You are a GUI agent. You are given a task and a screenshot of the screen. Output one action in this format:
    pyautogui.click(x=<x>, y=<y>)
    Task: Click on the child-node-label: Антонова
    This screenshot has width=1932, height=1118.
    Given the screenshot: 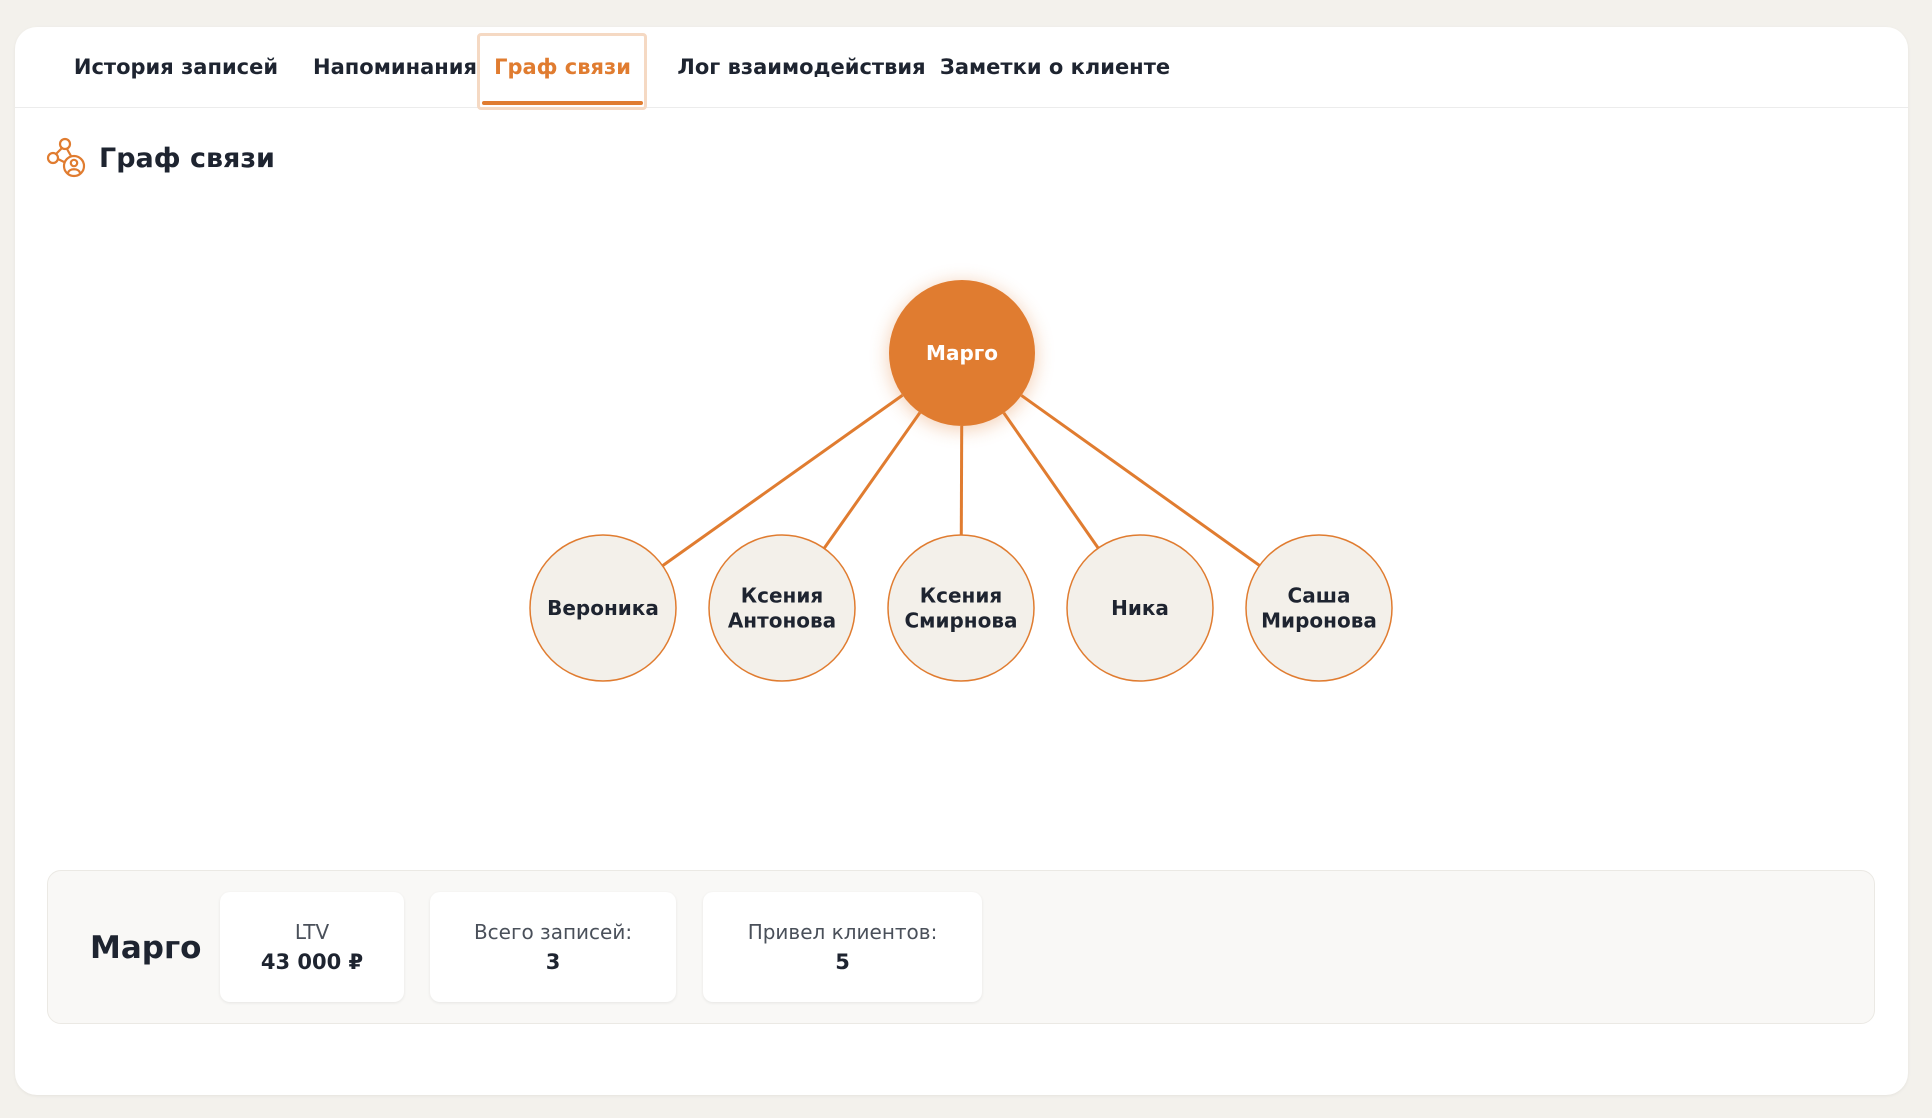 What is the action you would take?
    pyautogui.click(x=782, y=621)
    